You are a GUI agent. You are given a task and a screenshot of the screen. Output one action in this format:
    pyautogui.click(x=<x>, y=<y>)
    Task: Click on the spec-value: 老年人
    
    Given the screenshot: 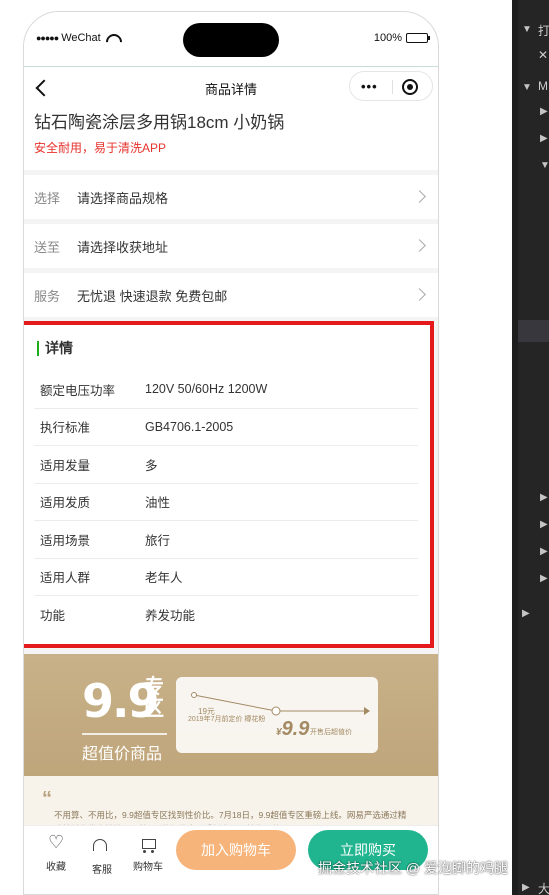 What is the action you would take?
    pyautogui.click(x=164, y=578)
    